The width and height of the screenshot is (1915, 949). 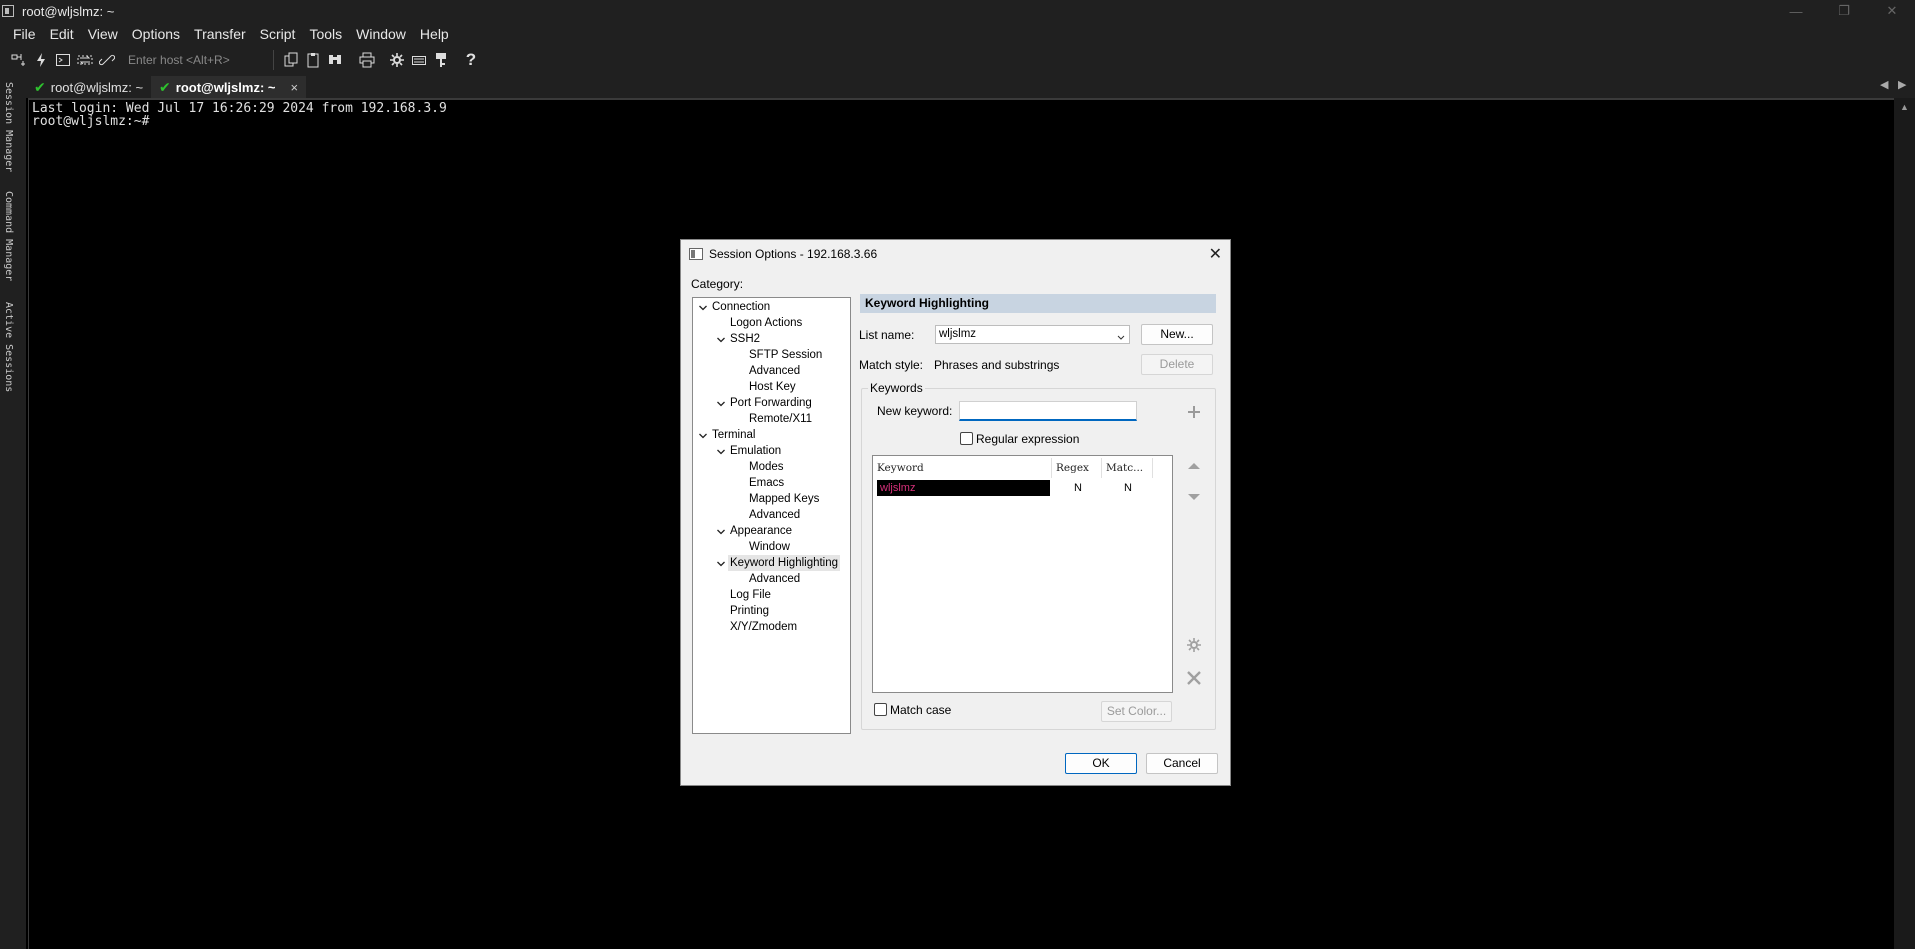 I want to click on keyword-row-name: wljslmz, so click(x=963, y=488).